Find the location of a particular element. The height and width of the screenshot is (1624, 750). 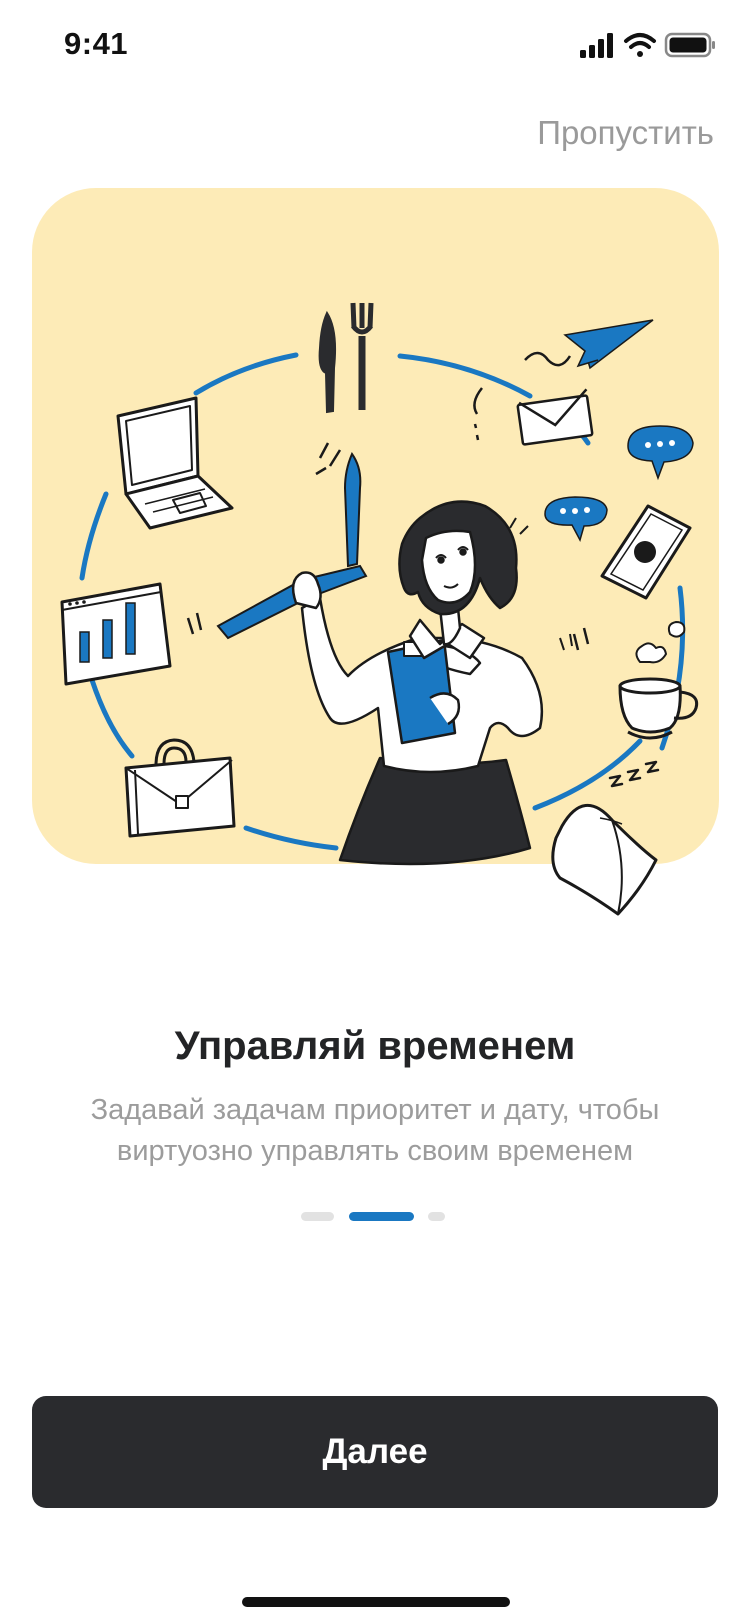

pagination-dots is located at coordinates (375, 1218).